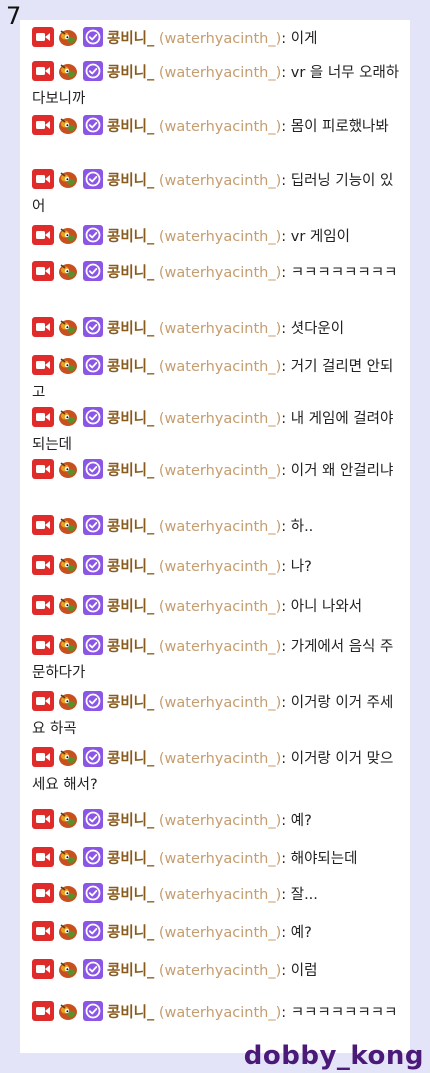 The width and height of the screenshot is (430, 1073). Describe the element at coordinates (218, 127) in the screenshot. I see `chat-message: 콩비니_ (waterhyacinth_): 몸이 피로했나봐` at that location.